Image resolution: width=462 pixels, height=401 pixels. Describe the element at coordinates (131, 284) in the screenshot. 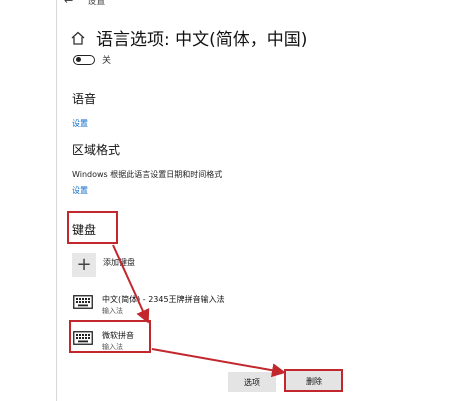

I see `arrow-keyboard-to-pinyin` at that location.